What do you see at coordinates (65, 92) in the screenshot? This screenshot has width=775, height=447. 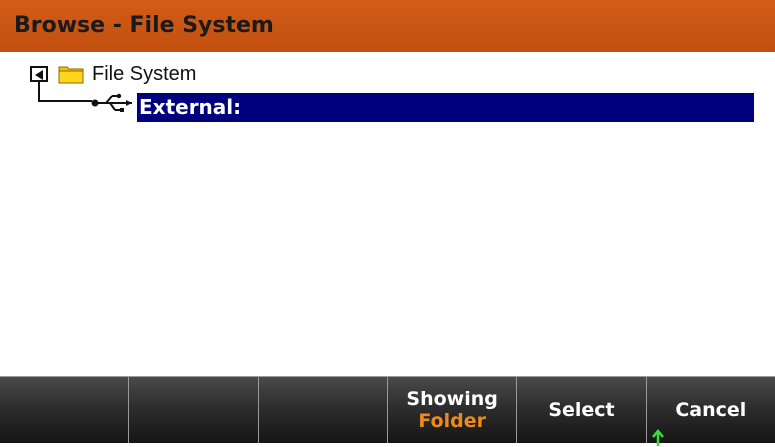 I see `tree-connector-line` at bounding box center [65, 92].